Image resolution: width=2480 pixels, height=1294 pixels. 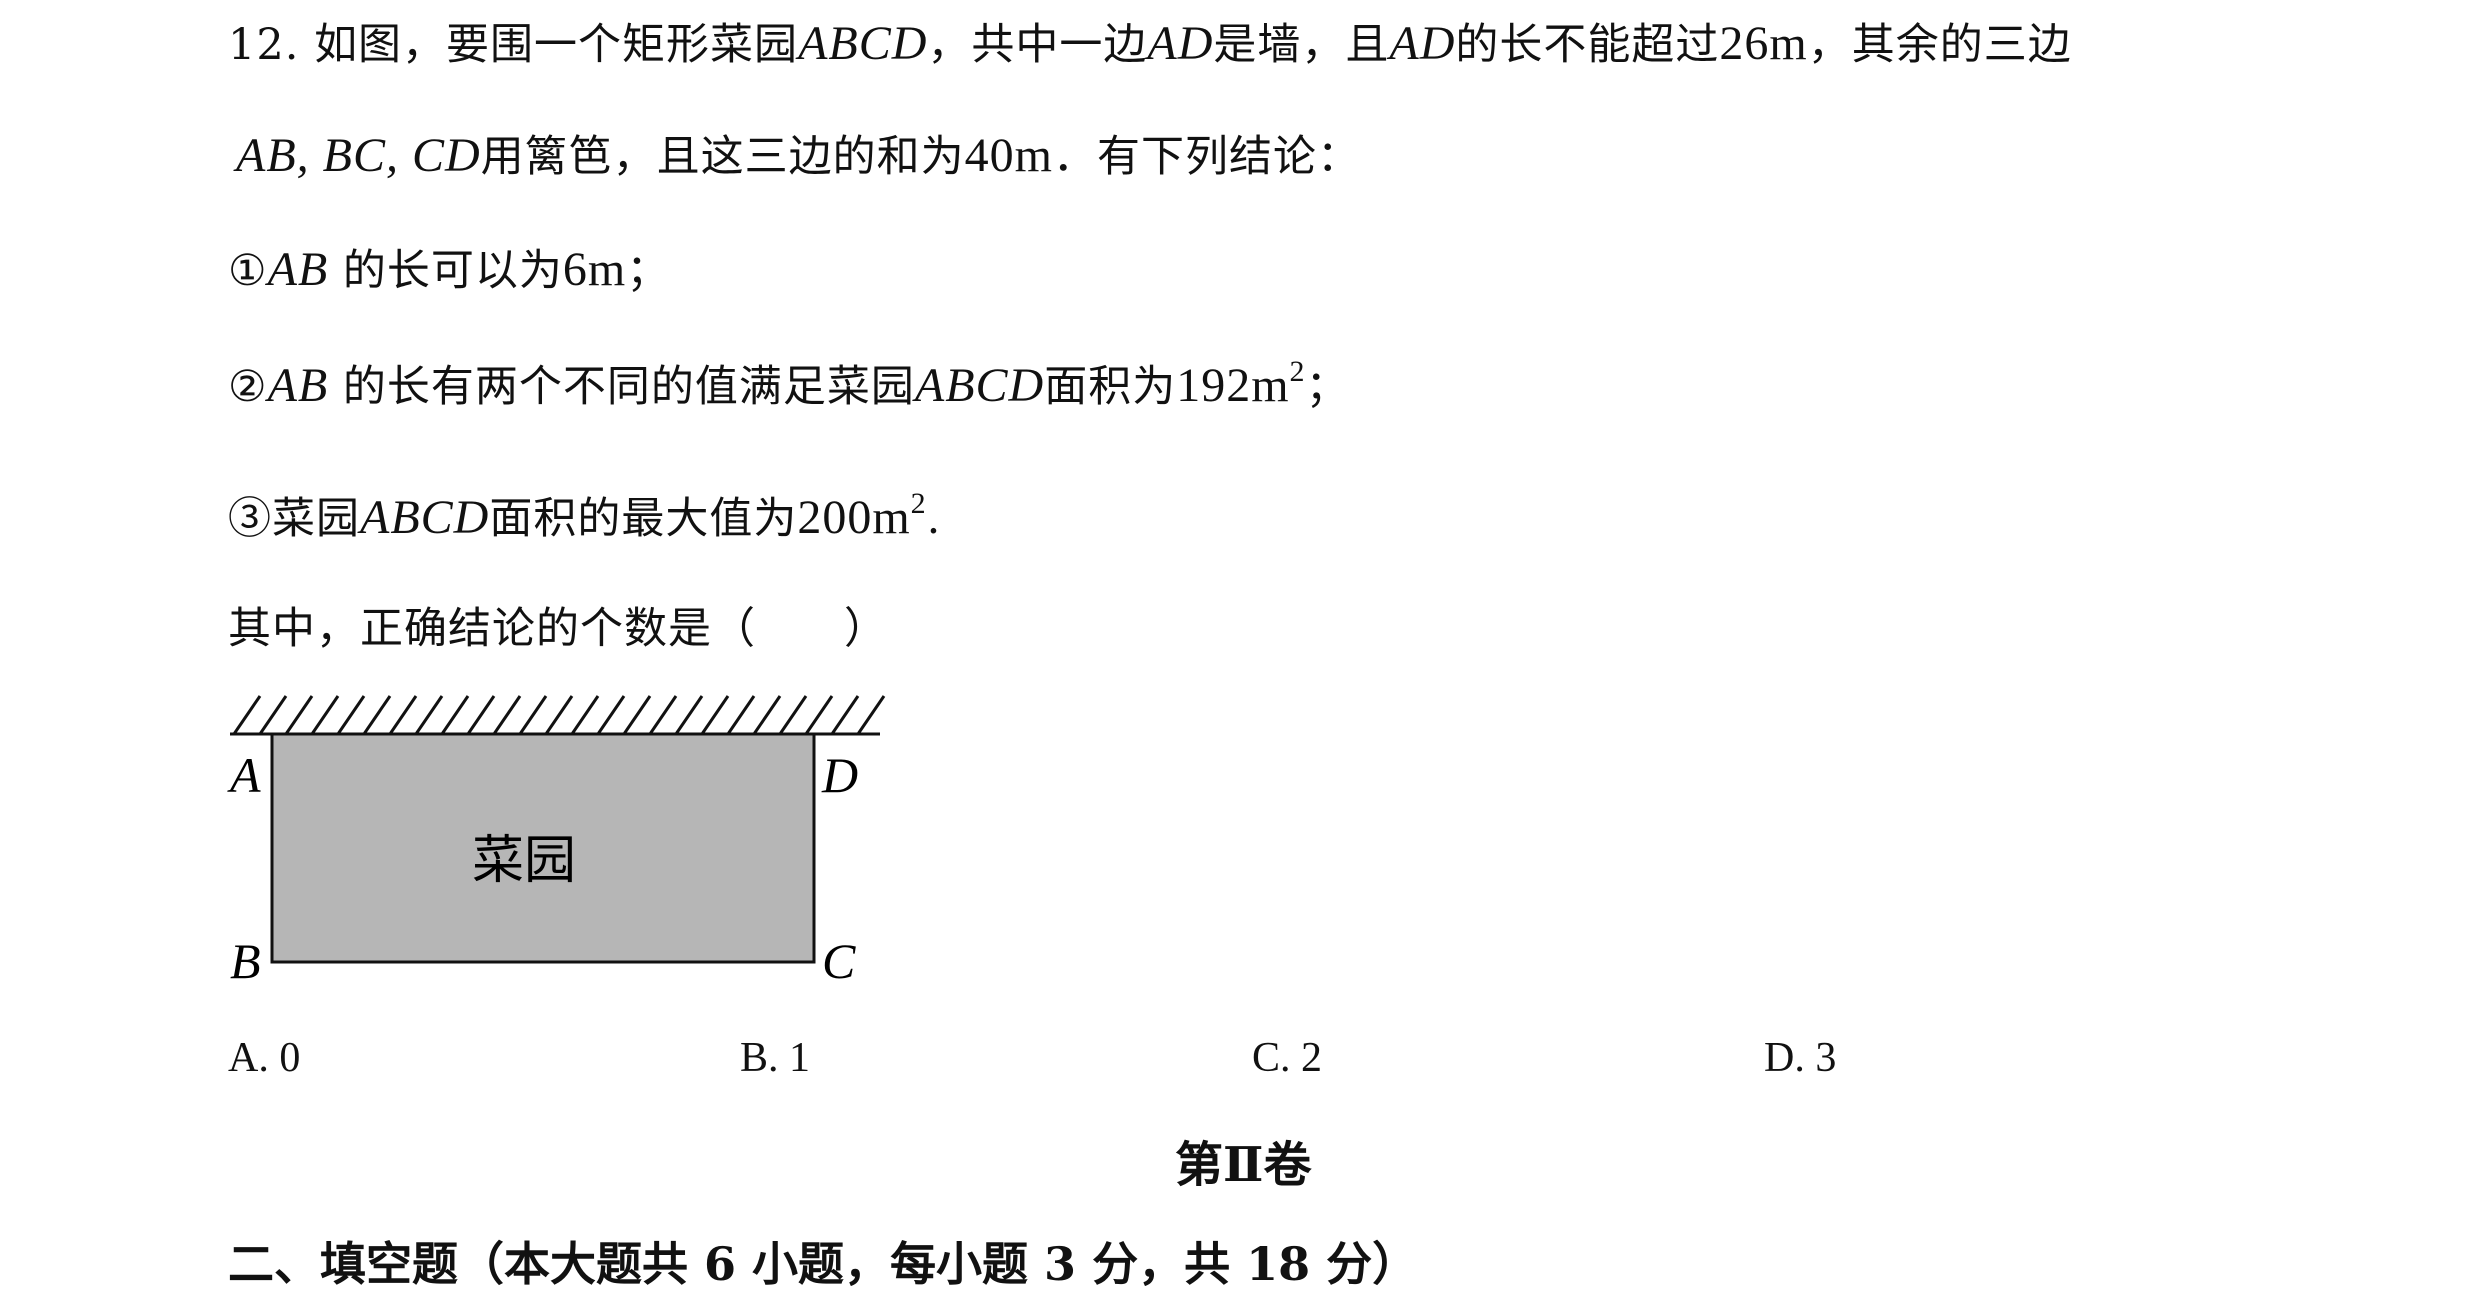 I want to click on vertex-a-label: A, so click(x=244, y=775).